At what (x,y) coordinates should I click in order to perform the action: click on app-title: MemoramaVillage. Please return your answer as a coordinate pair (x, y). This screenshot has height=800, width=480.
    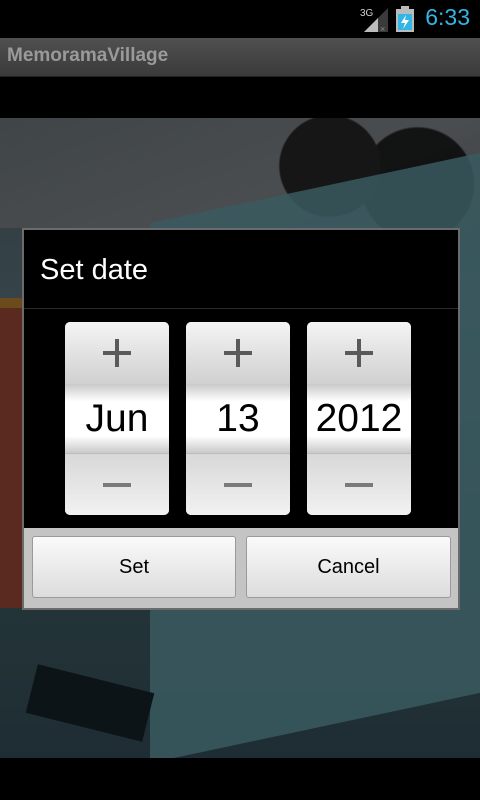
    Looking at the image, I should click on (88, 55).